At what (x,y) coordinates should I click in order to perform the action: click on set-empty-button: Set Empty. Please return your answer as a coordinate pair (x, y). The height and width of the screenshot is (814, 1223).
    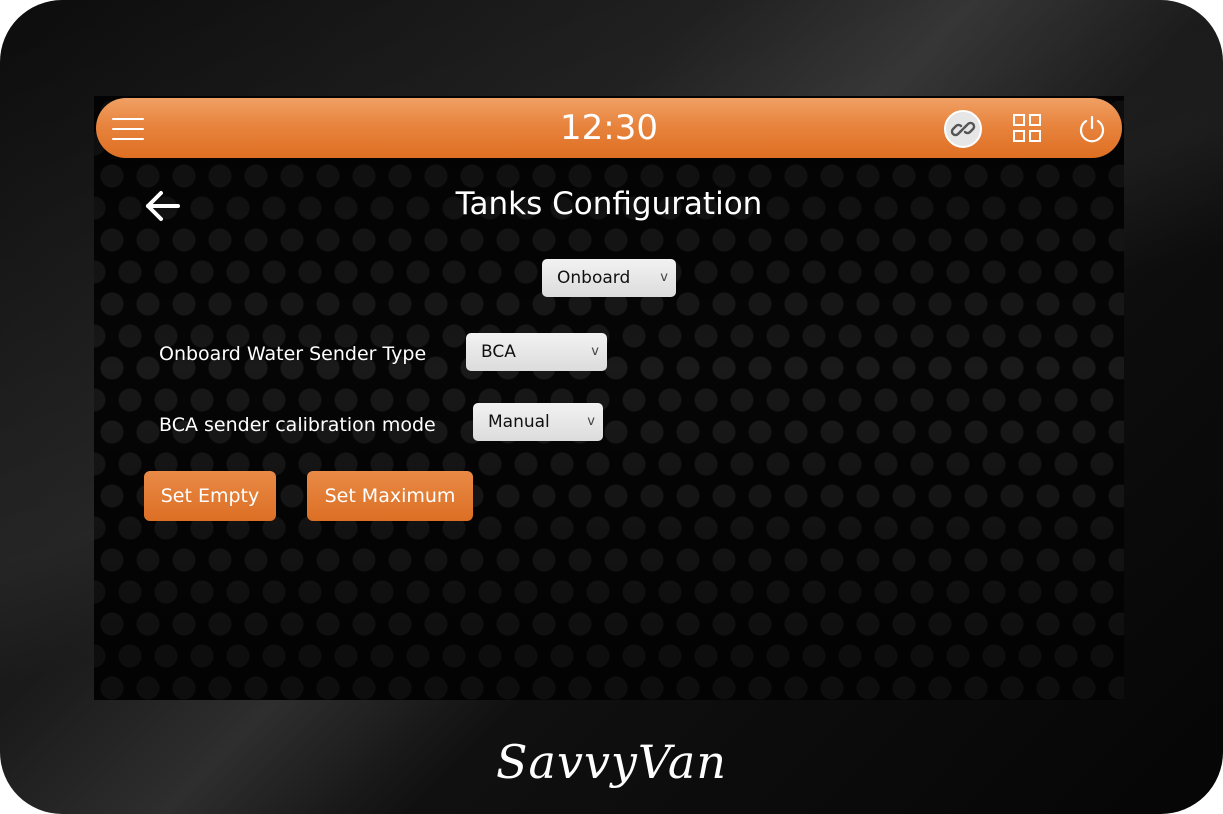
    Looking at the image, I should click on (210, 496).